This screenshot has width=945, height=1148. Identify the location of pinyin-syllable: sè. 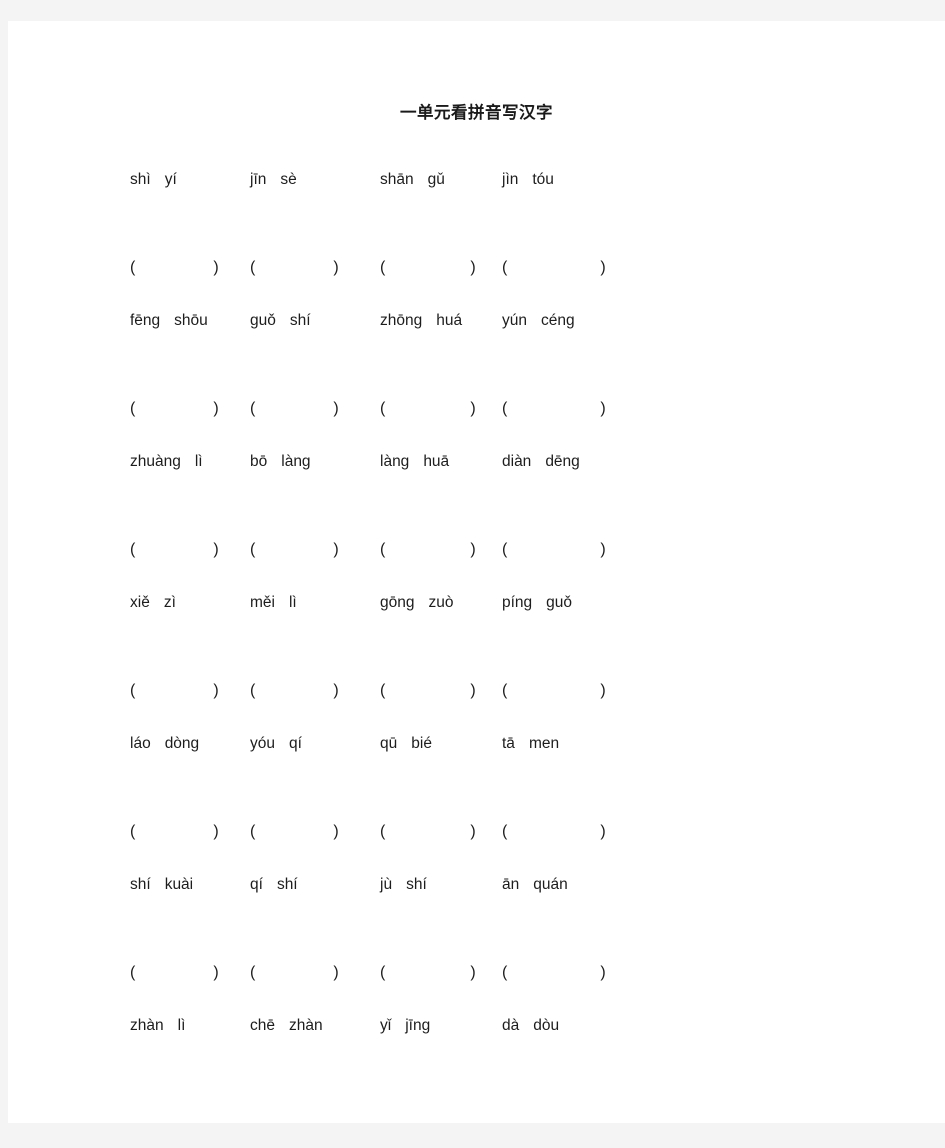
(288, 179).